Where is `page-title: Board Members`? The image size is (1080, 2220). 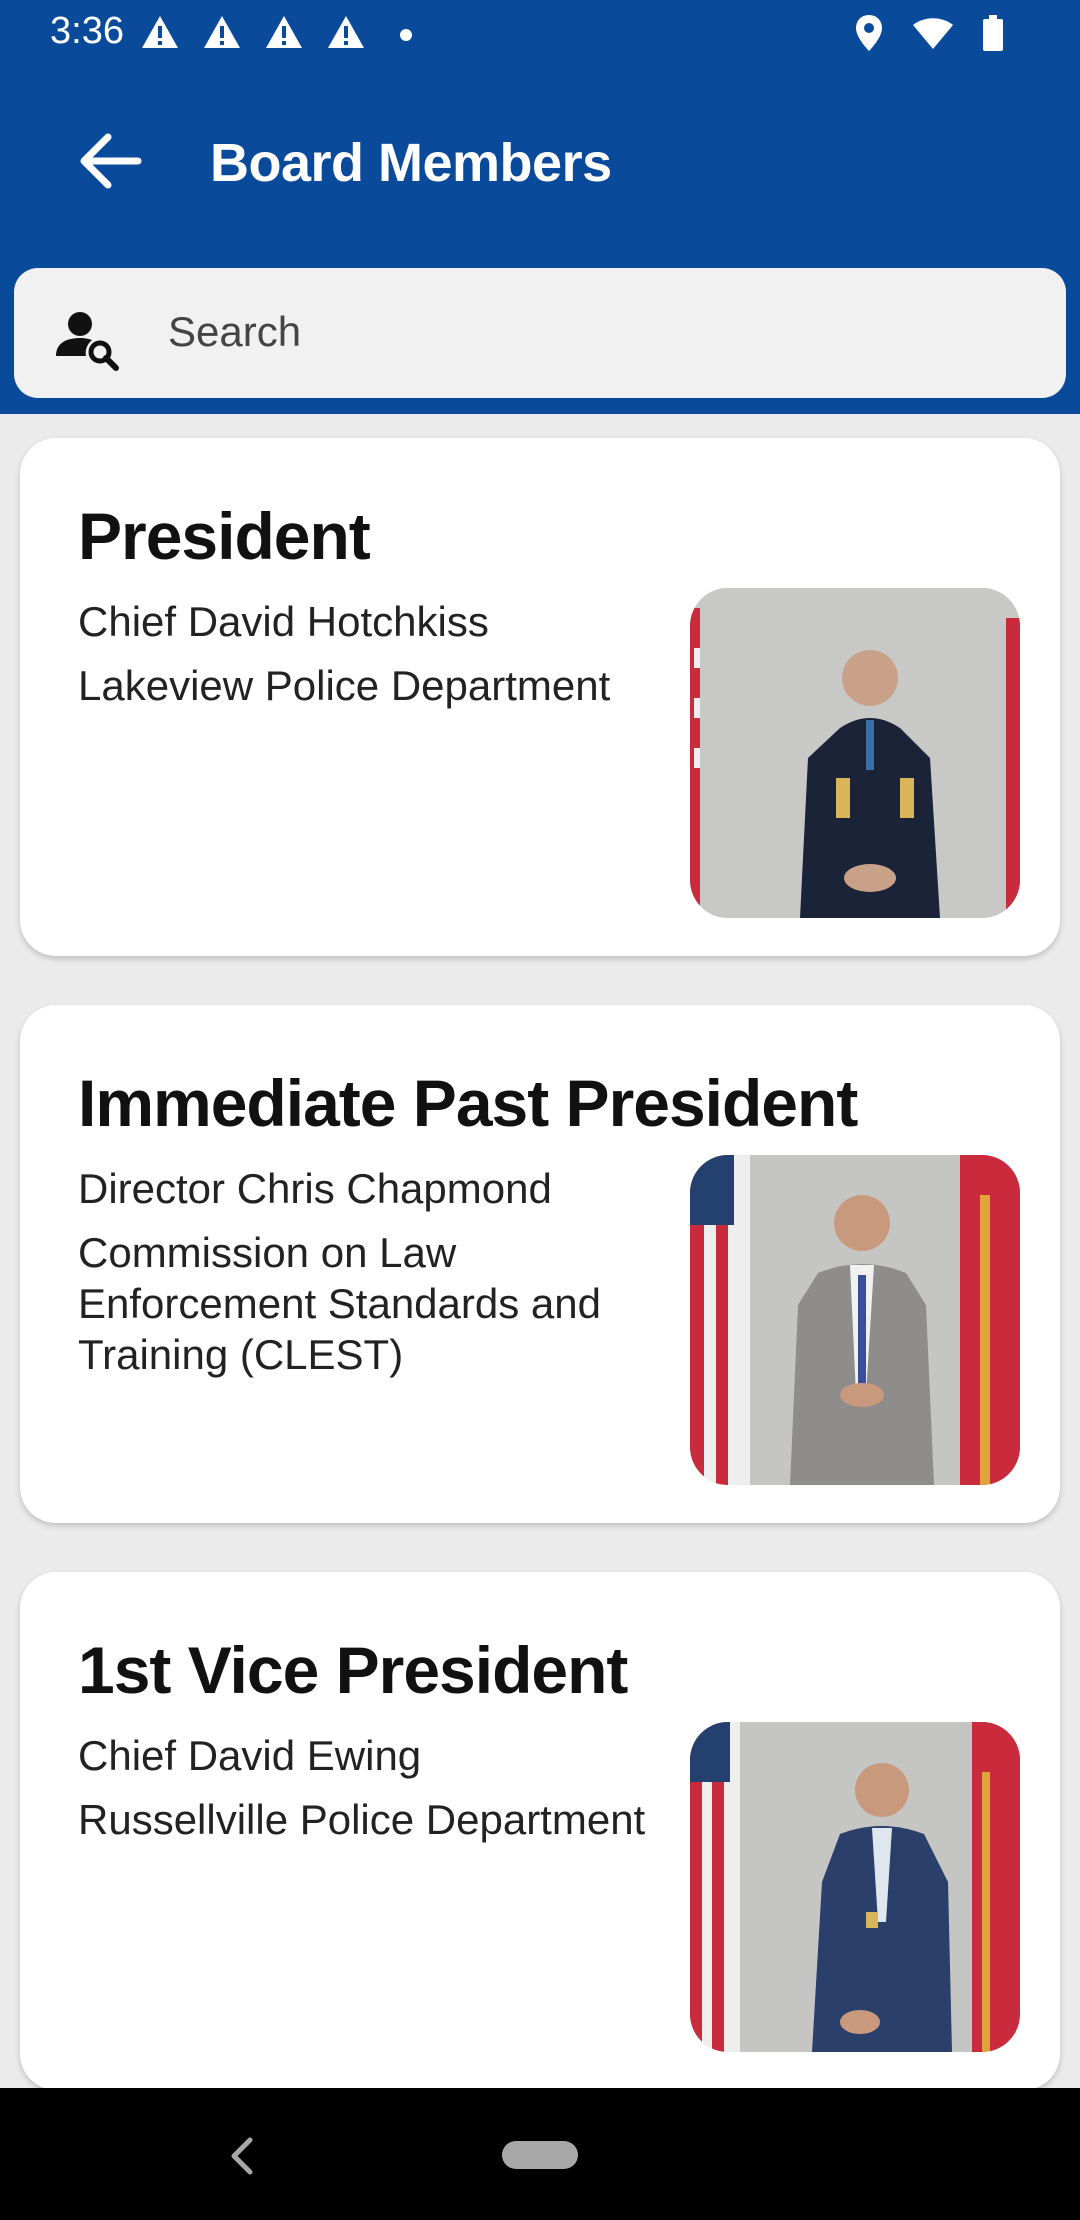 page-title: Board Members is located at coordinates (411, 163).